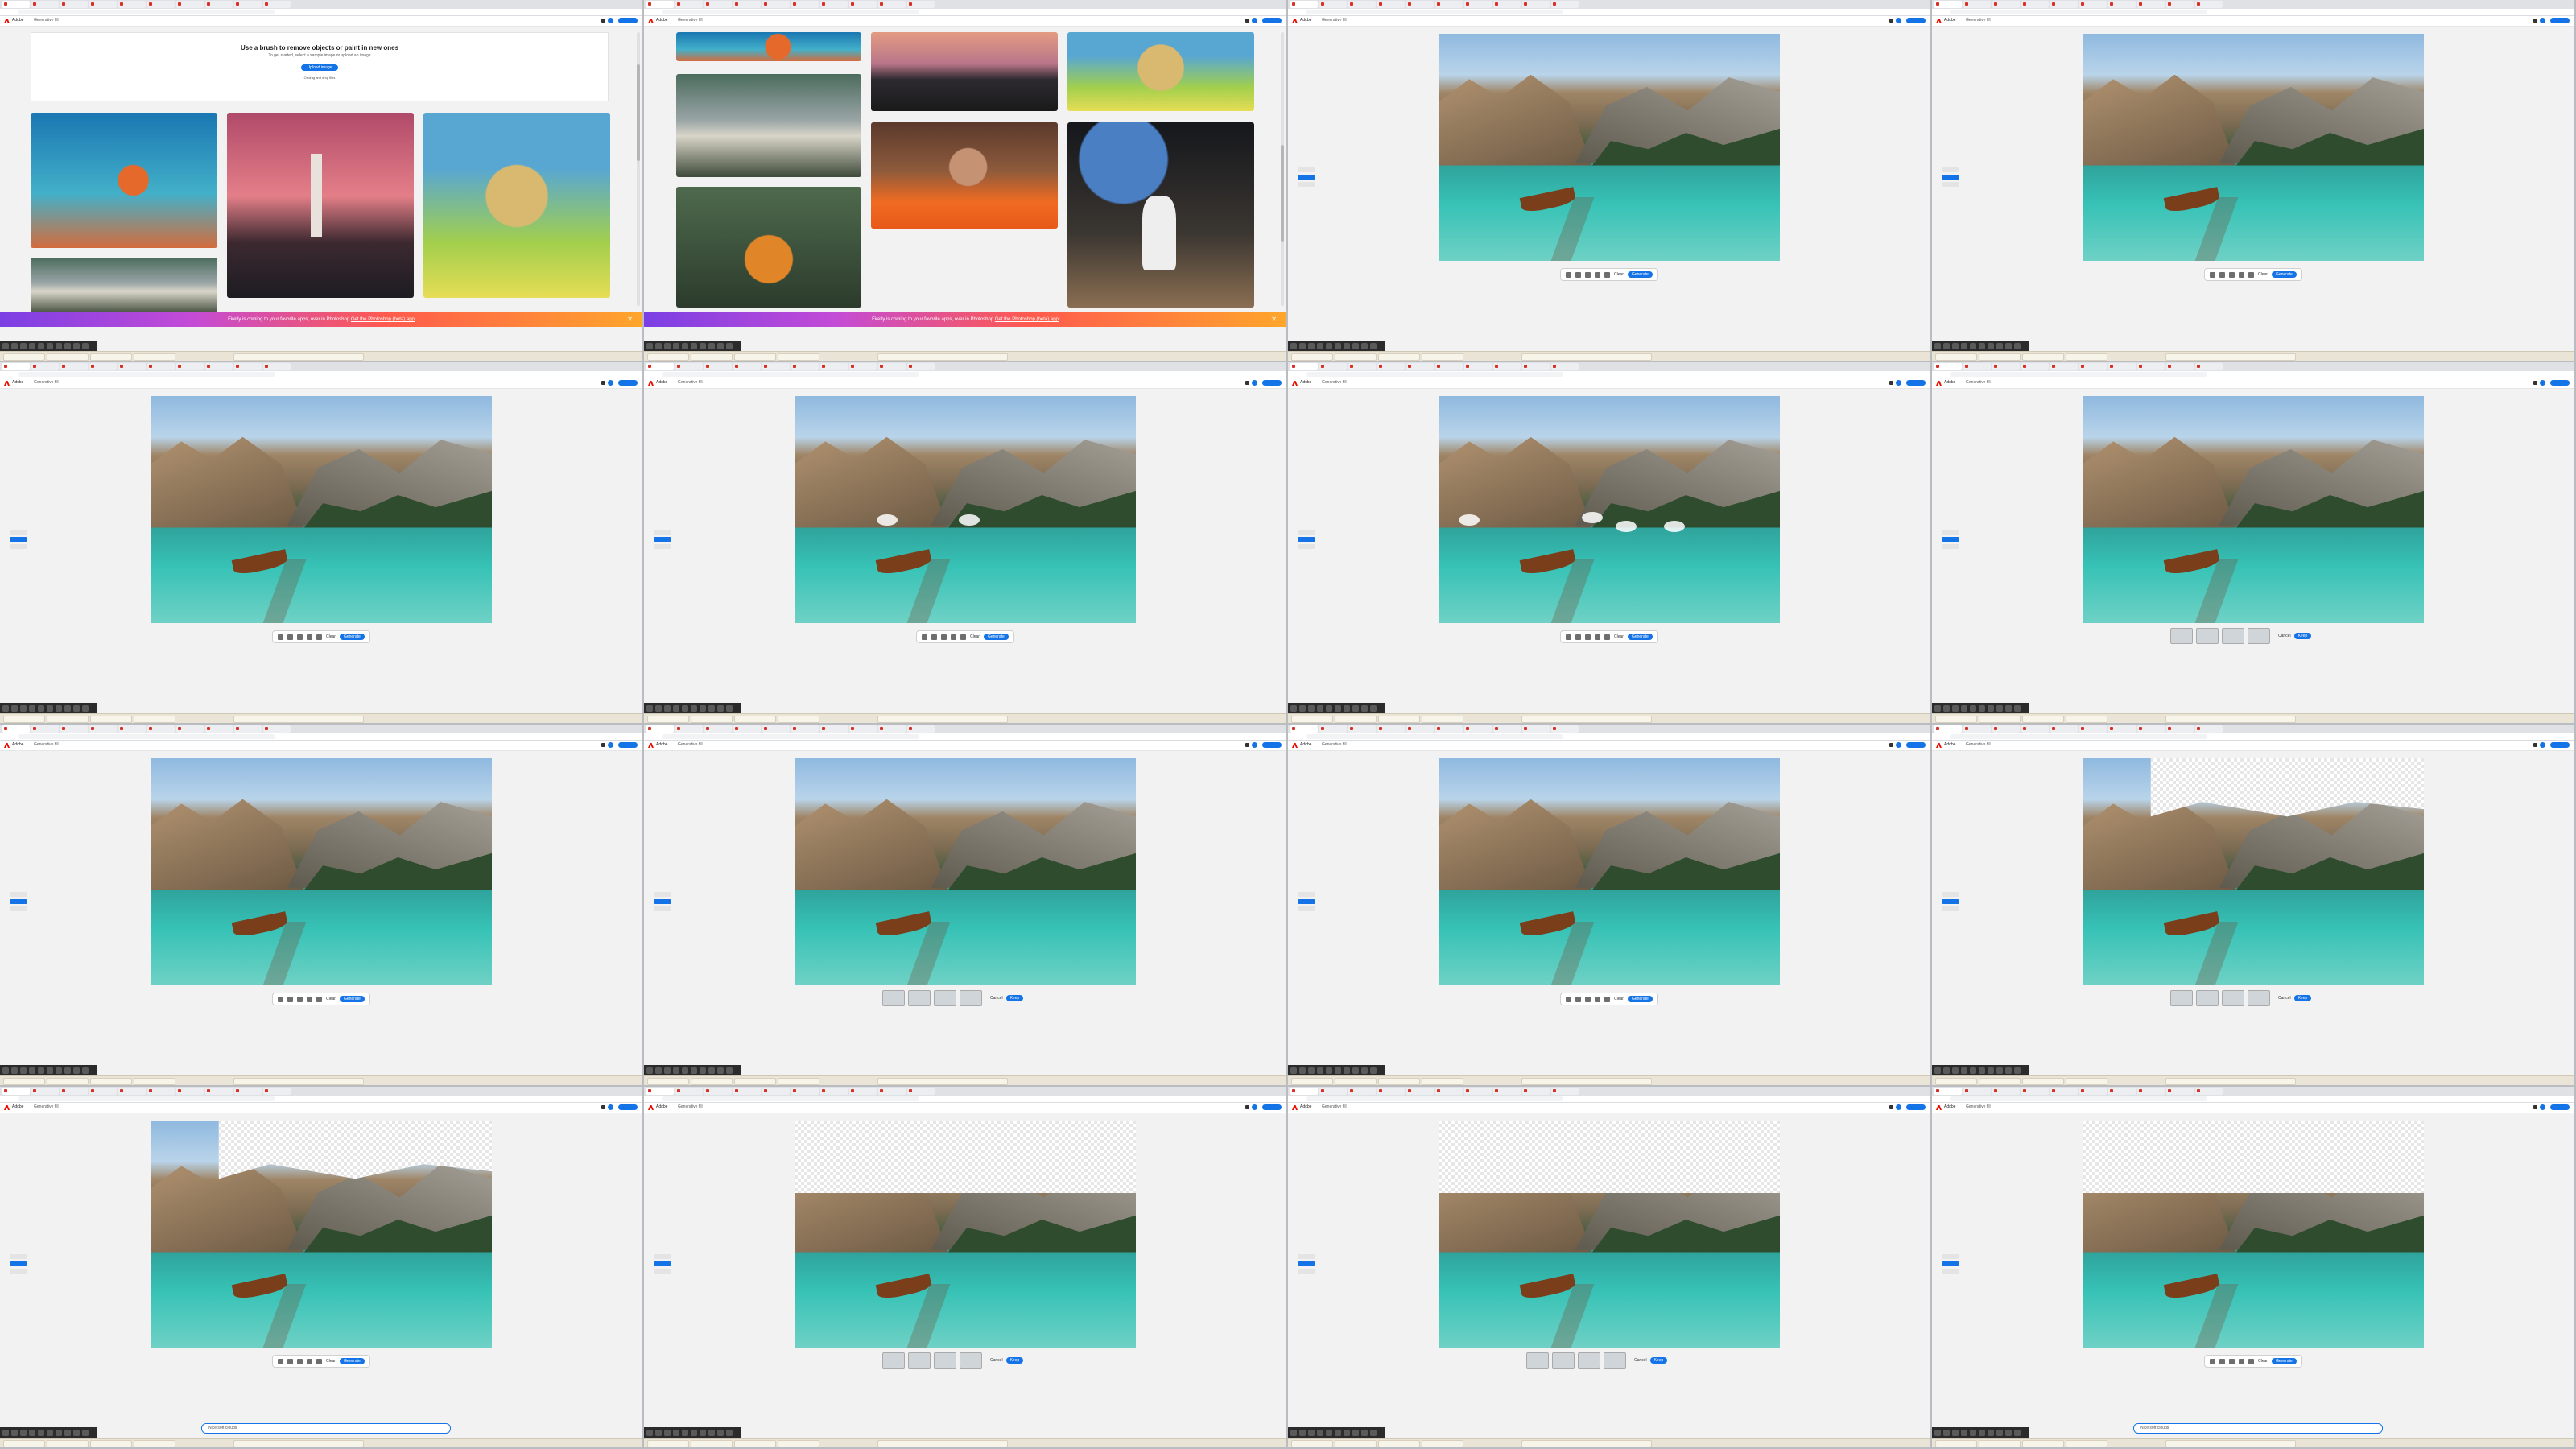 This screenshot has width=2576, height=1449. I want to click on variation-thumbnail, so click(2207, 636).